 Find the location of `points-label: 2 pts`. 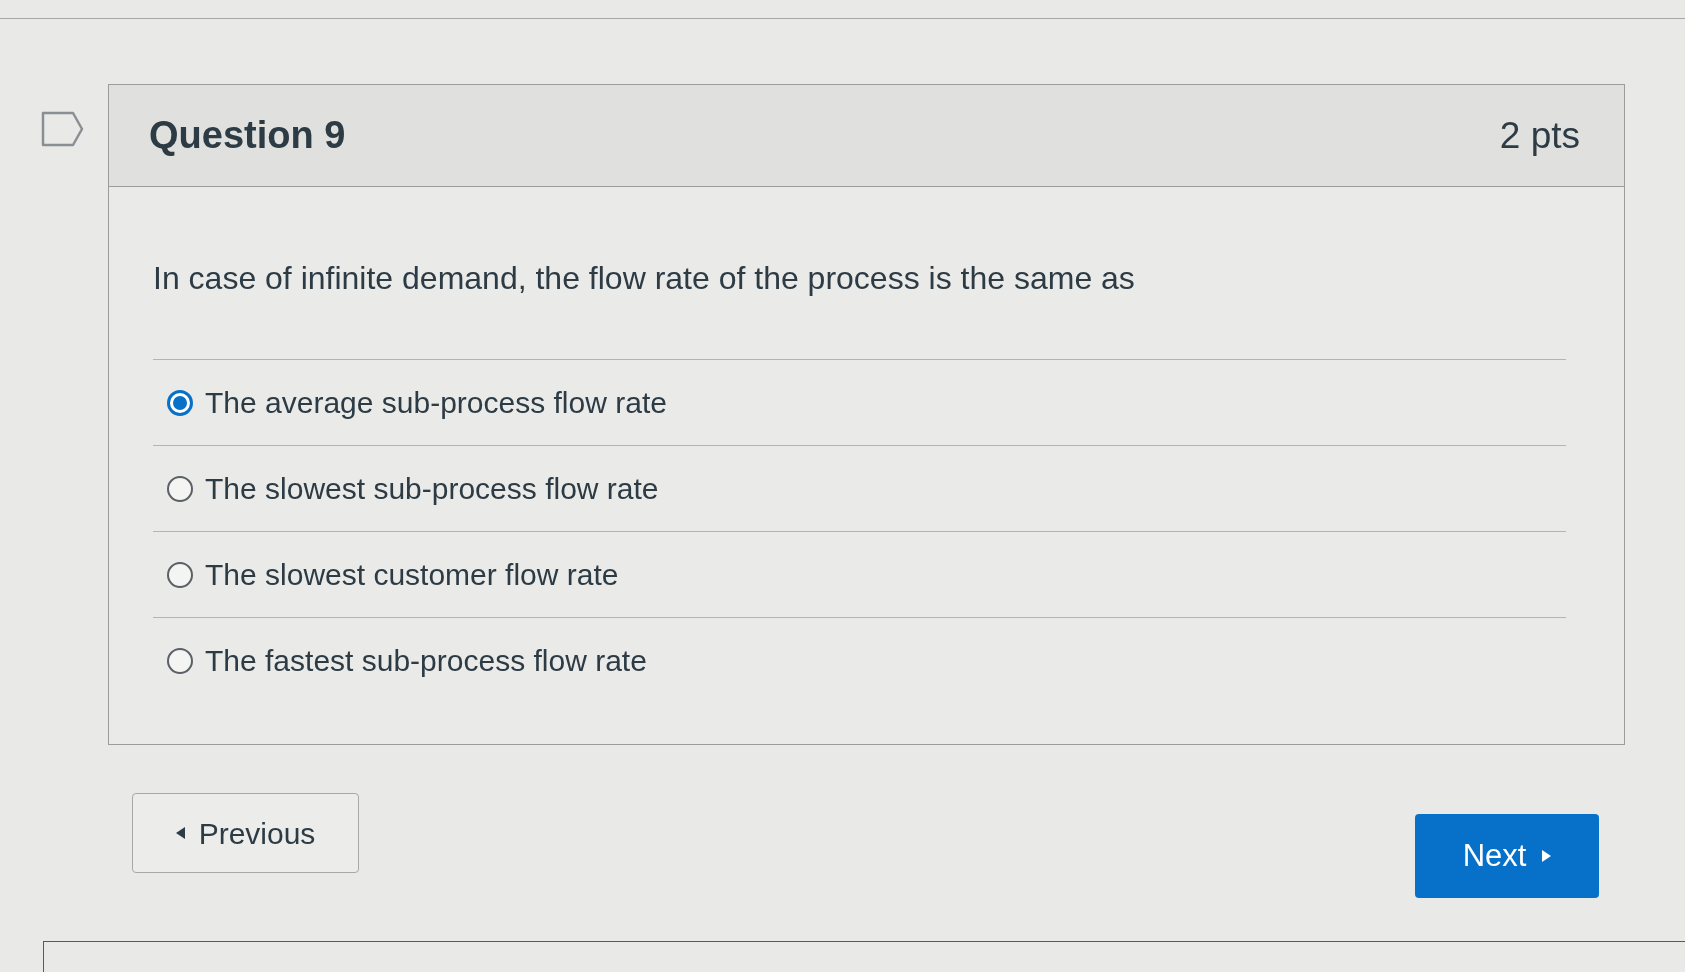

points-label: 2 pts is located at coordinates (1539, 135).